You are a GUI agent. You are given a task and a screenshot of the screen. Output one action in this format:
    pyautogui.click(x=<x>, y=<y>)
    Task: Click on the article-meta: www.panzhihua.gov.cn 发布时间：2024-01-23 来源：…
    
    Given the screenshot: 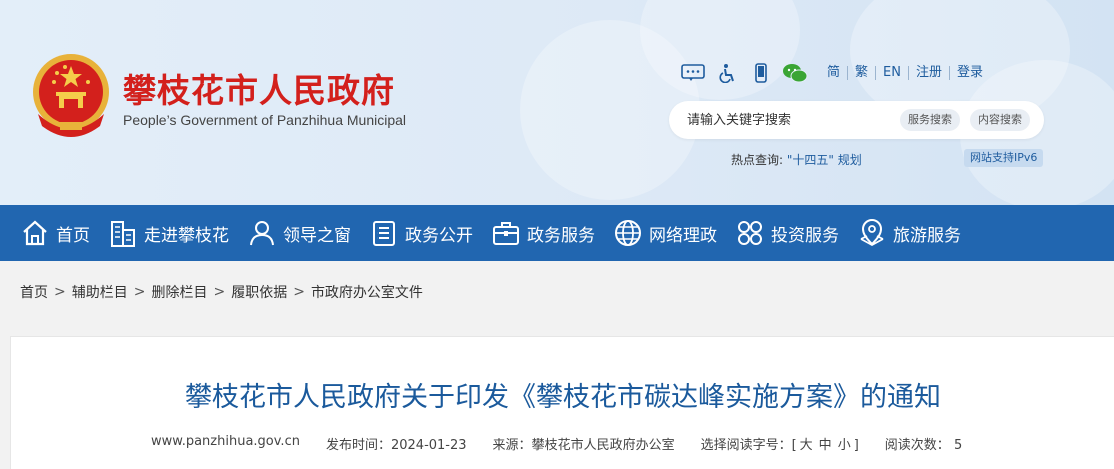 What is the action you would take?
    pyautogui.click(x=569, y=443)
    